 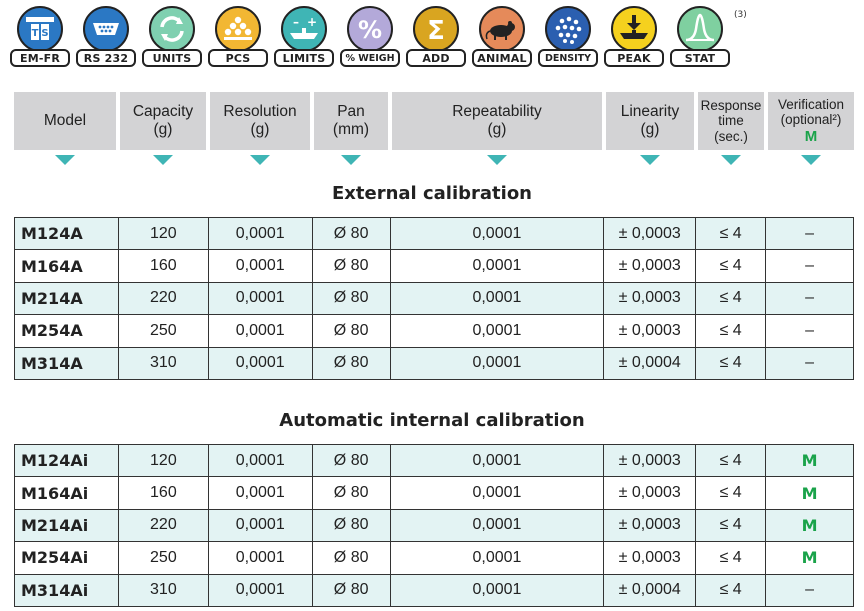 What do you see at coordinates (436, 58) in the screenshot?
I see `add-label: ADD` at bounding box center [436, 58].